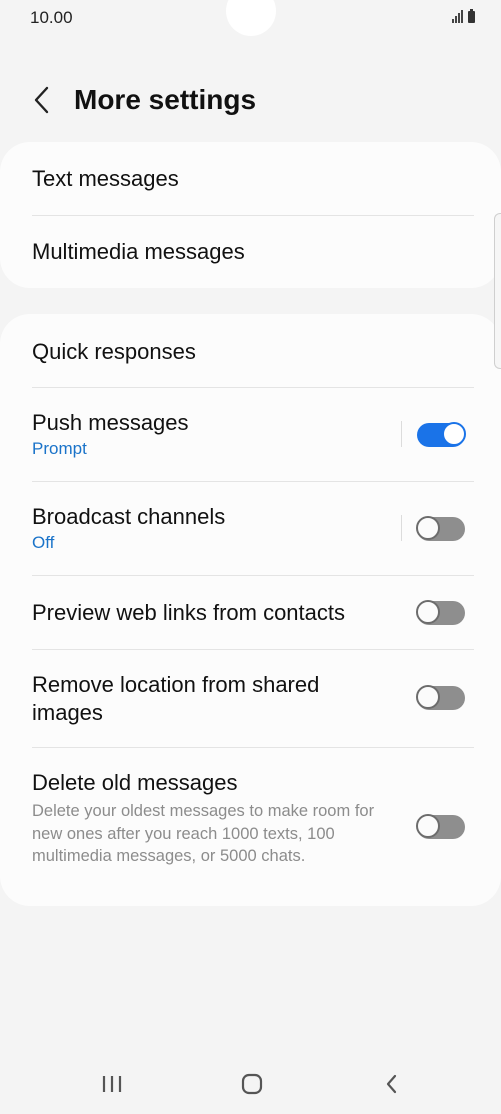 The height and width of the screenshot is (1114, 501). What do you see at coordinates (176, 698) in the screenshot?
I see `setting-title: Remove location from shared images` at bounding box center [176, 698].